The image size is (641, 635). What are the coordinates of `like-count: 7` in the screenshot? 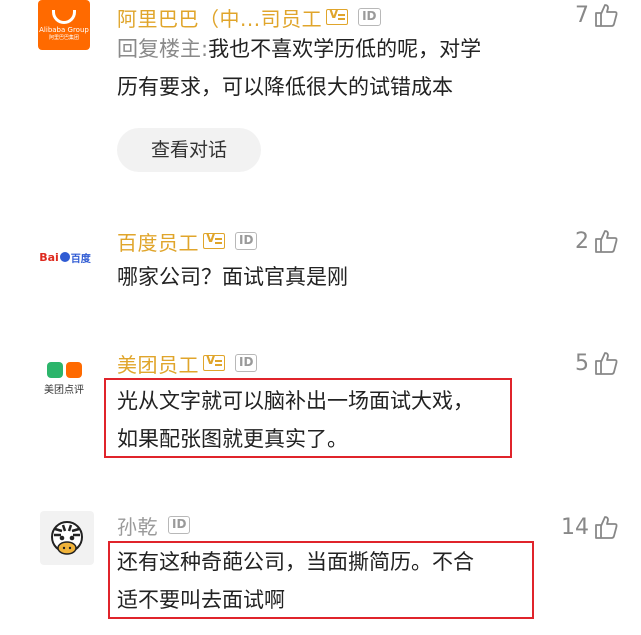 It's located at (582, 15).